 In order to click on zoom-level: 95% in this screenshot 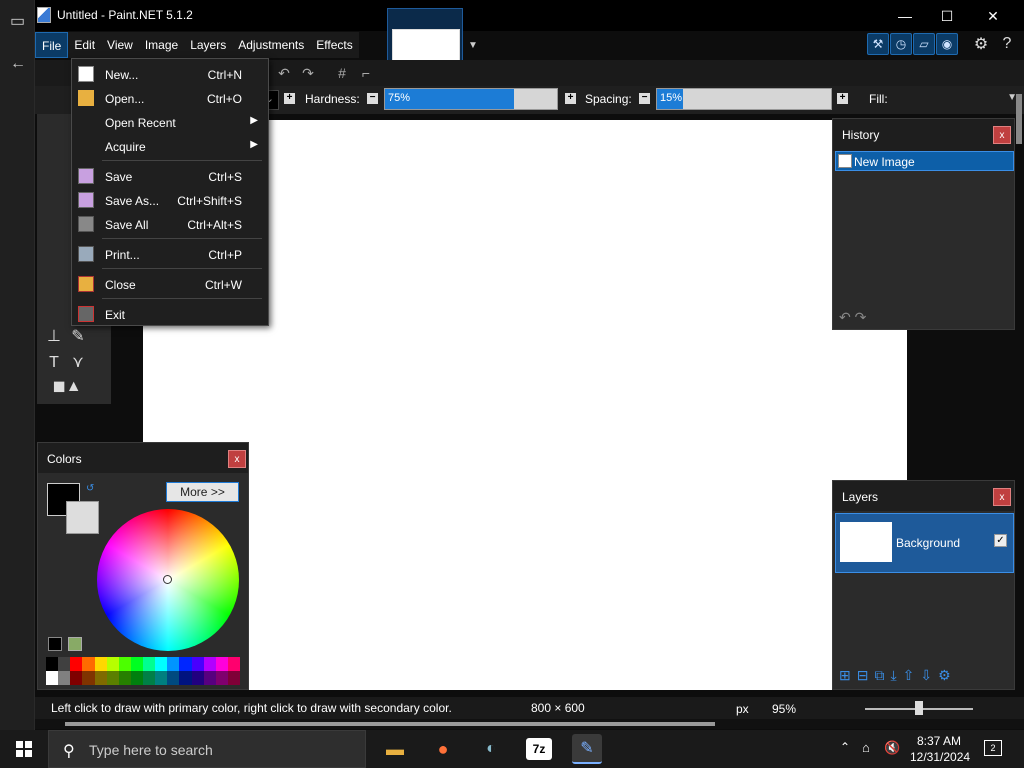, I will do `click(784, 709)`.